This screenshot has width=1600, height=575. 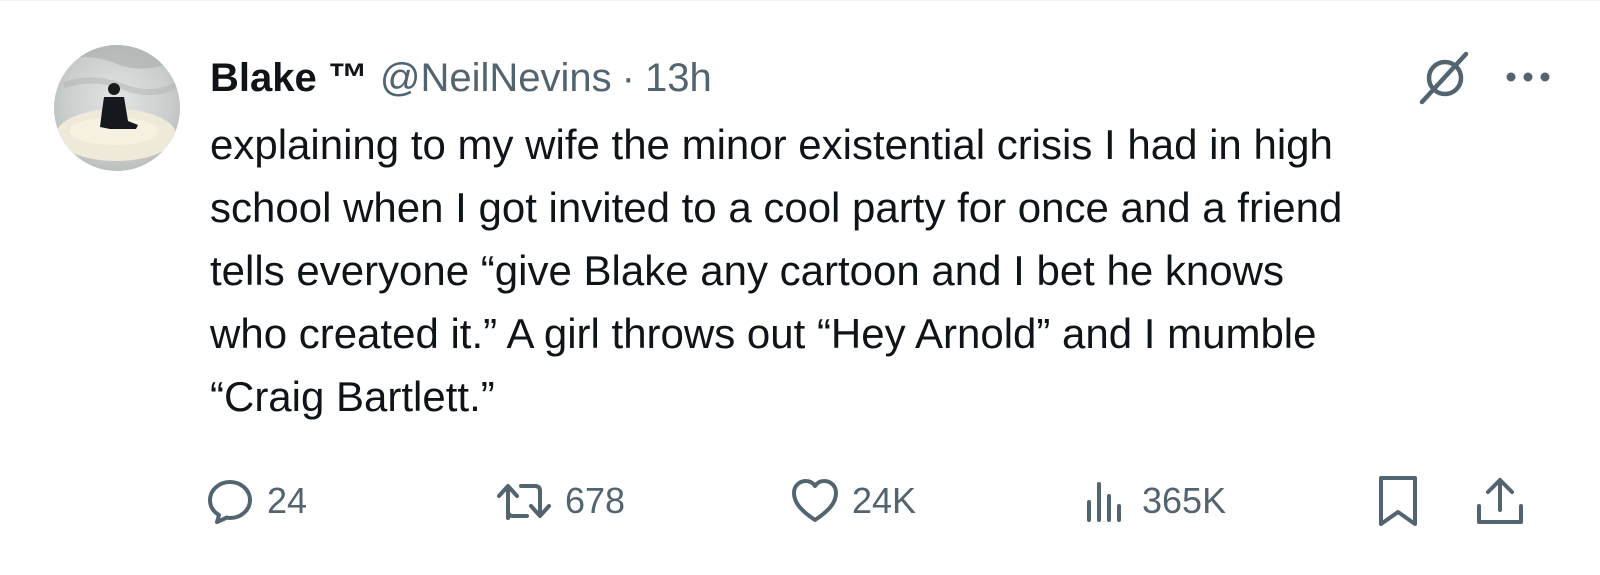 What do you see at coordinates (1445, 77) in the screenshot?
I see `grok-icon` at bounding box center [1445, 77].